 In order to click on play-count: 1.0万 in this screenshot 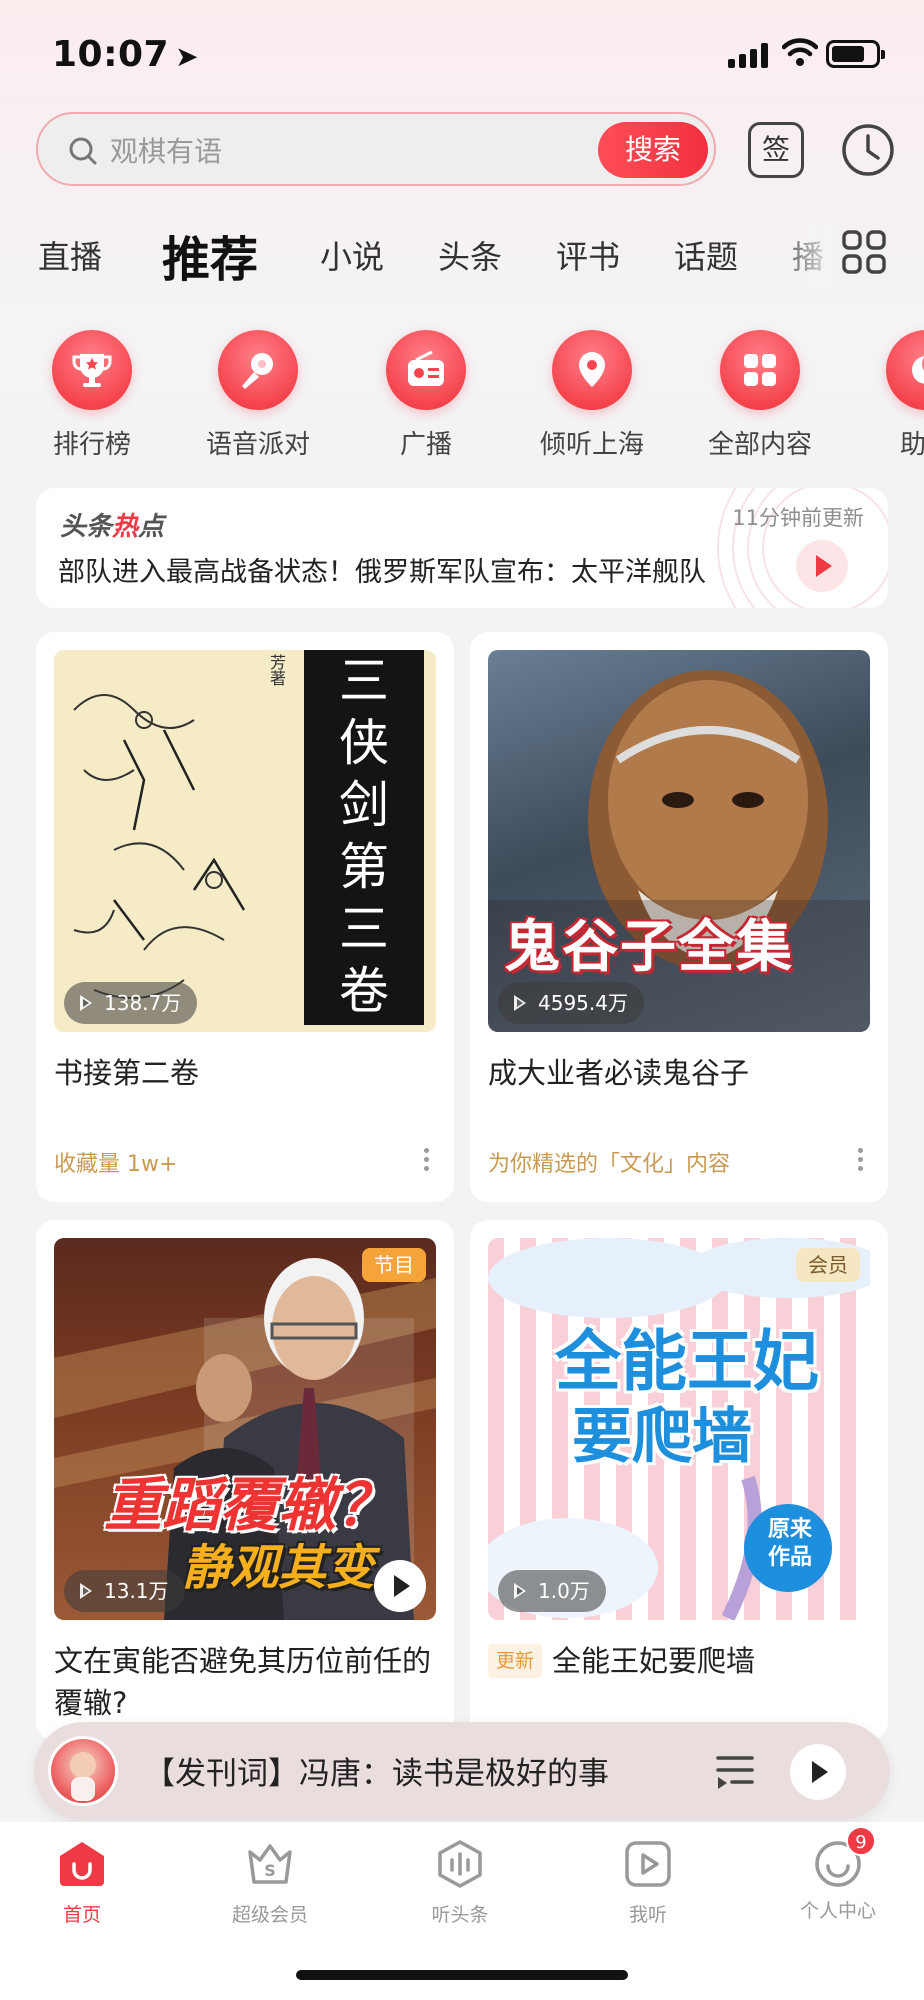, I will do `click(552, 1591)`.